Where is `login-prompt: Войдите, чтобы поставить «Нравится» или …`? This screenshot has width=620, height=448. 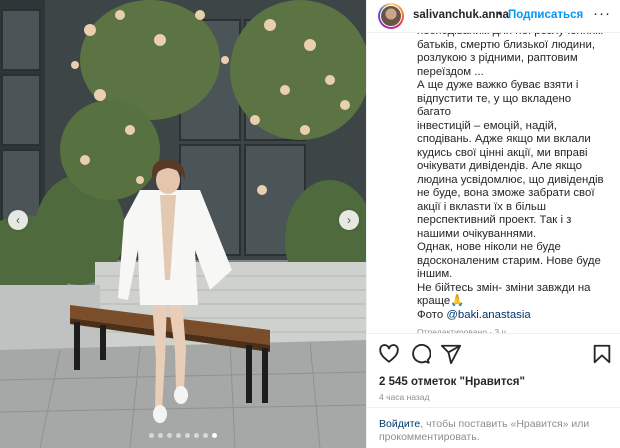
login-prompt: Войдите, чтобы поставить «Нравится» или … is located at coordinates (493, 427).